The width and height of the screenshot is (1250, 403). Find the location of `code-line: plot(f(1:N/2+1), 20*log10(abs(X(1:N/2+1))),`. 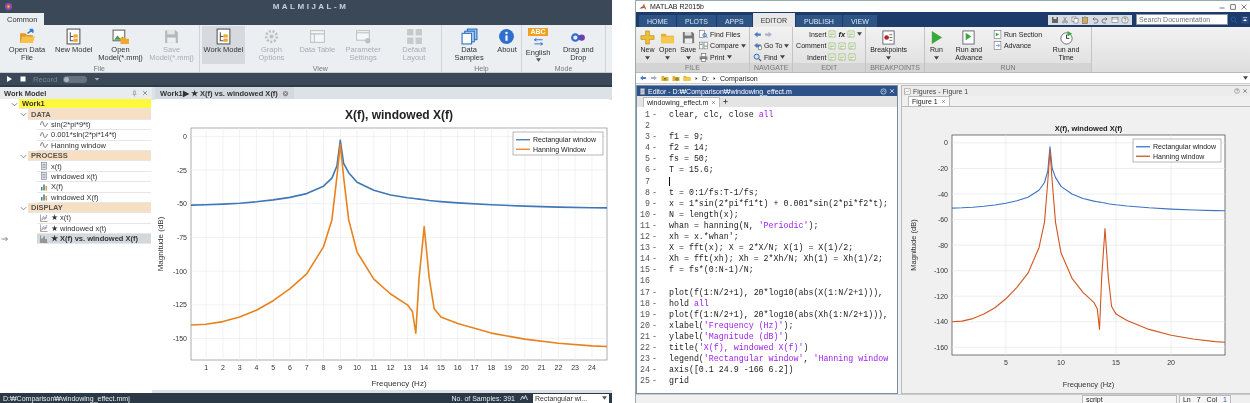

code-line: plot(f(1:N/2+1), 20*log10(abs(X(1:N/2+1))), is located at coordinates (776, 292).